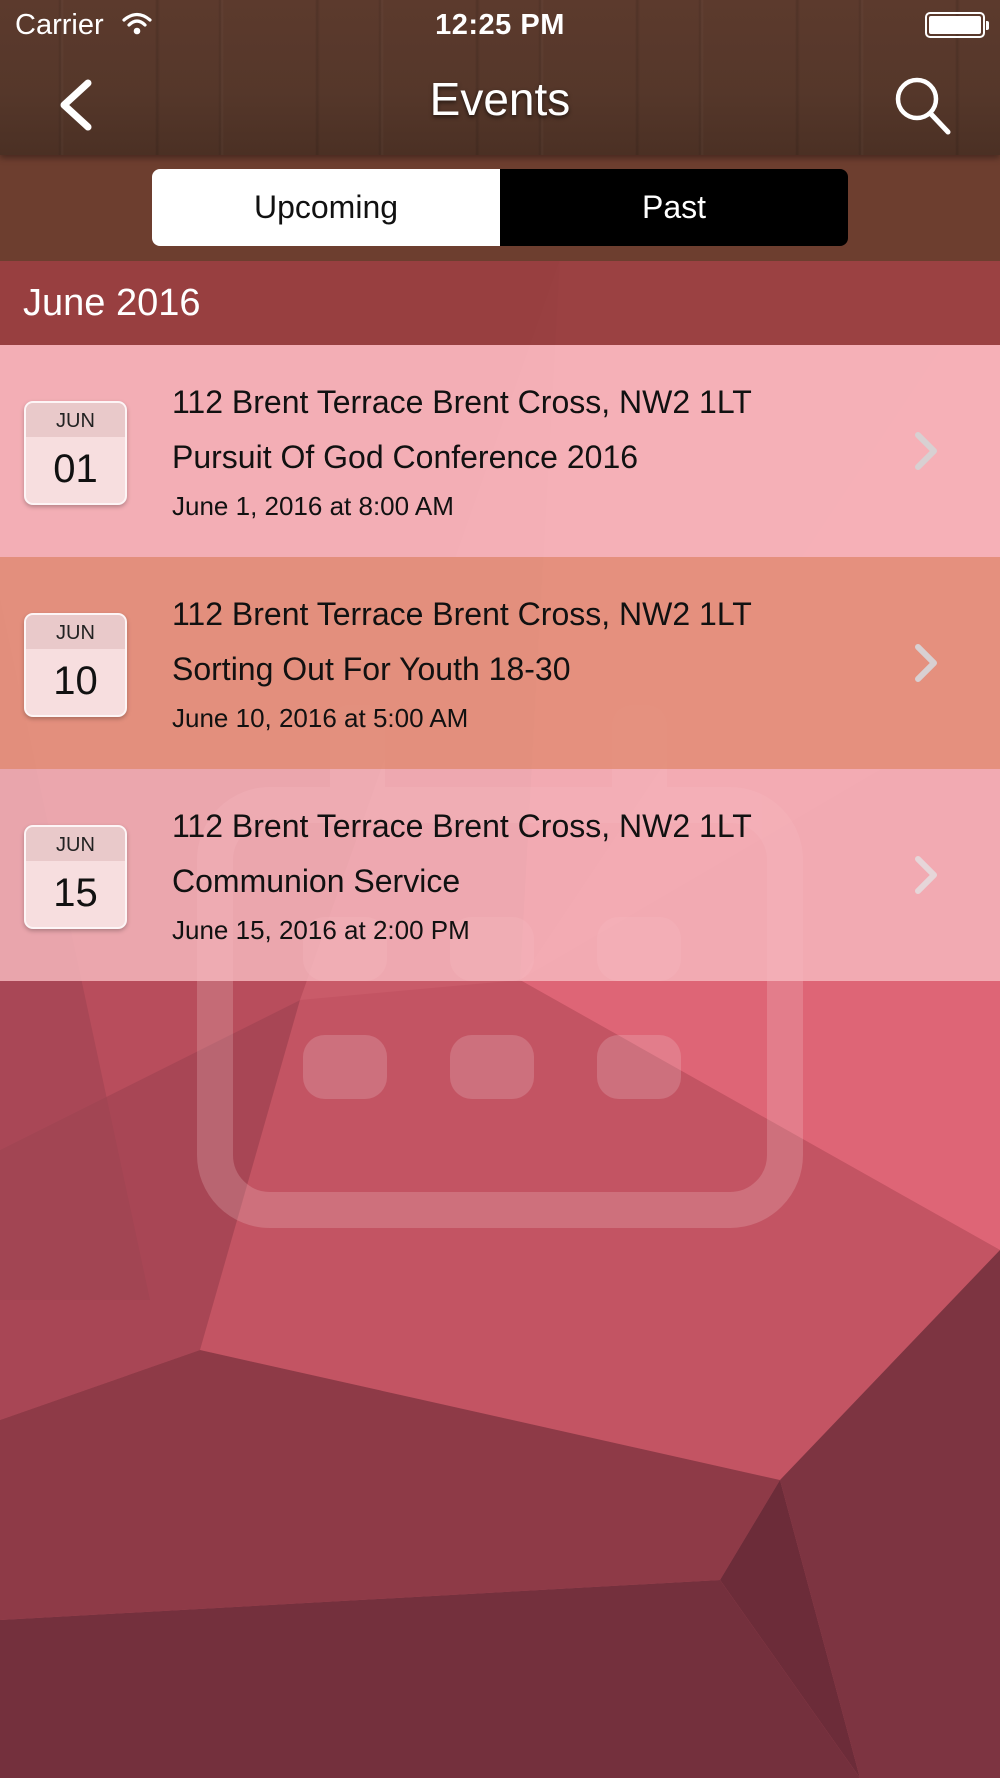 Image resolution: width=1000 pixels, height=1778 pixels. Describe the element at coordinates (500, 303) in the screenshot. I see `month-section-header: June 2016` at that location.